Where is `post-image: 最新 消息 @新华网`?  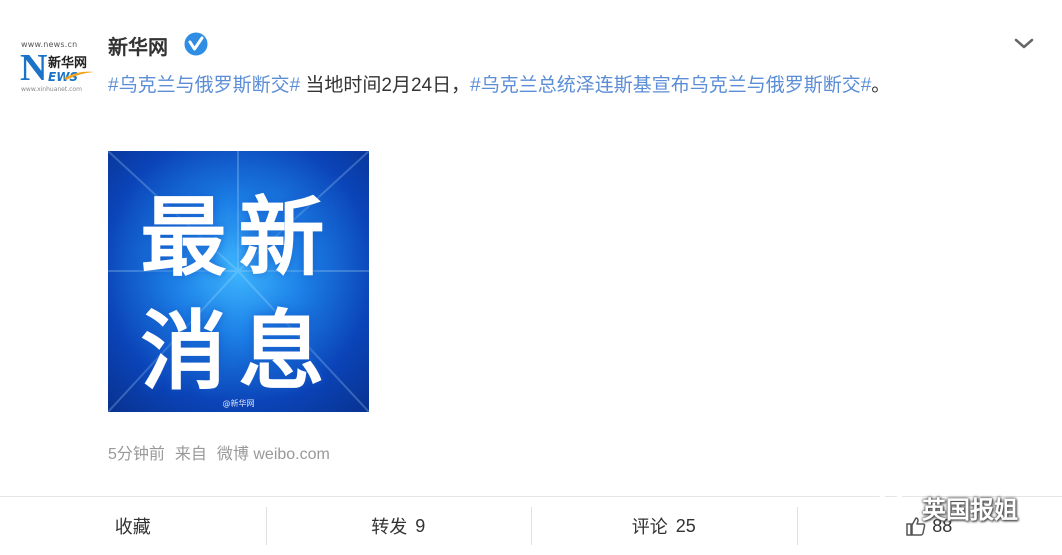
post-image: 最新 消息 @新华网 is located at coordinates (238, 281).